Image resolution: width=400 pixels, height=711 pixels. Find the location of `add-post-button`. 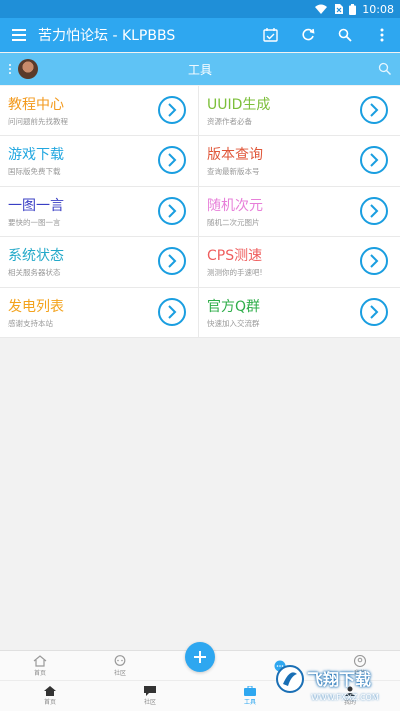

add-post-button is located at coordinates (200, 657).